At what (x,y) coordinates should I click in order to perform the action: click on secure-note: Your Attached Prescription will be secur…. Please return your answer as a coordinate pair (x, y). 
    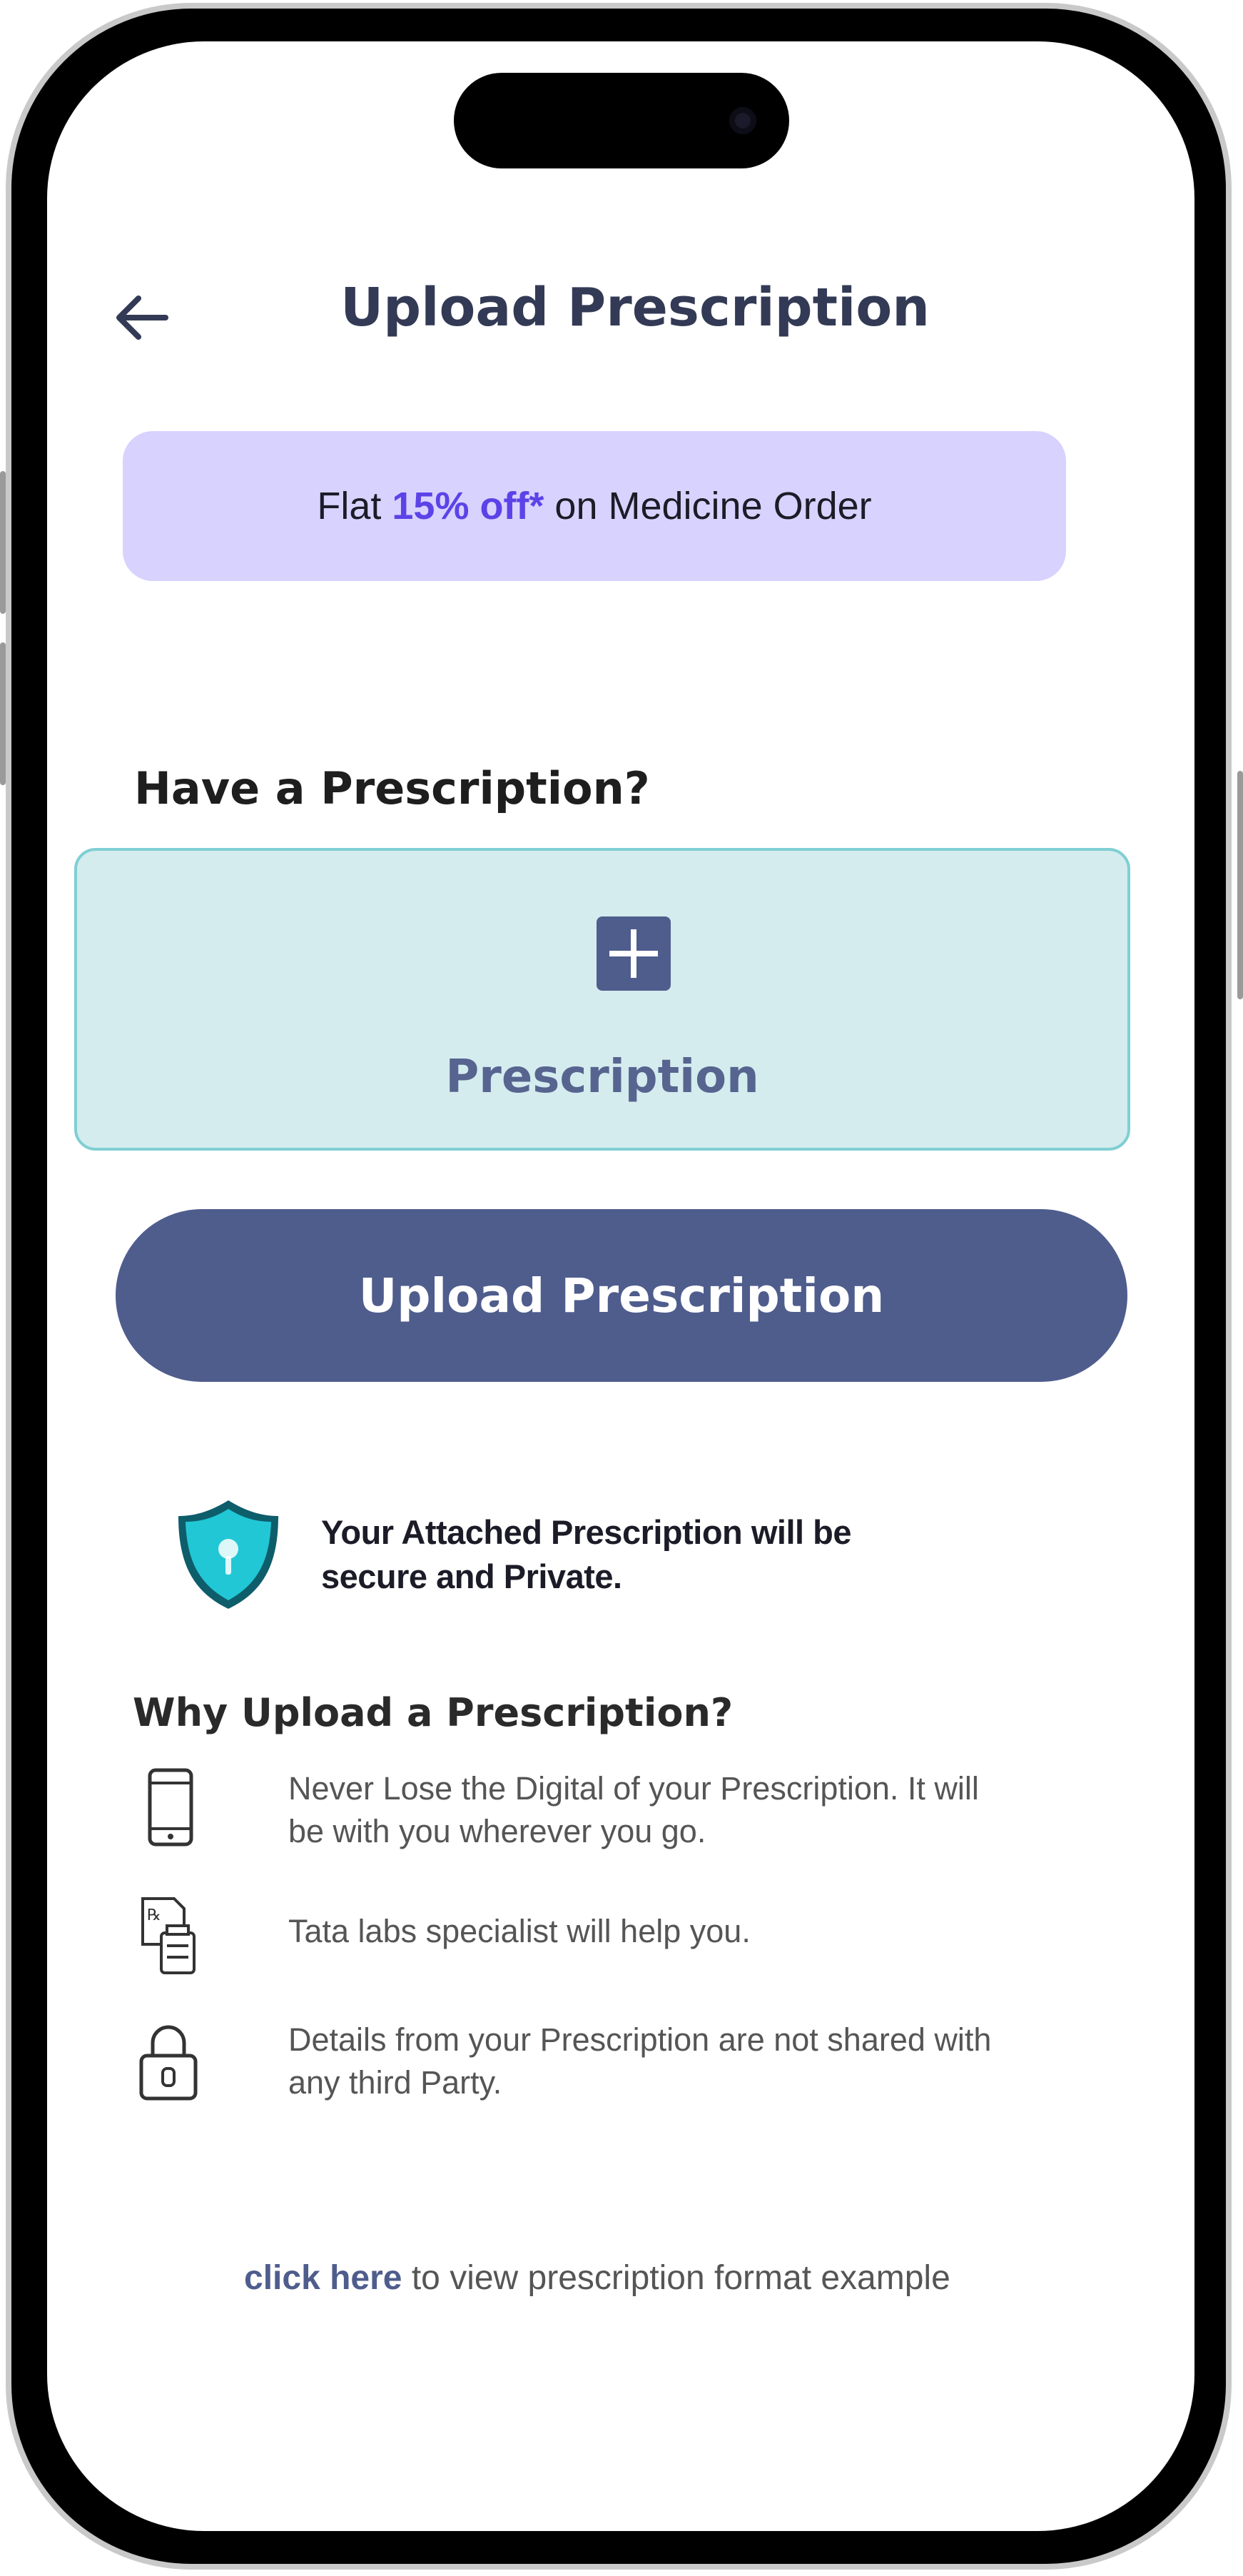
    Looking at the image, I should click on (565, 1558).